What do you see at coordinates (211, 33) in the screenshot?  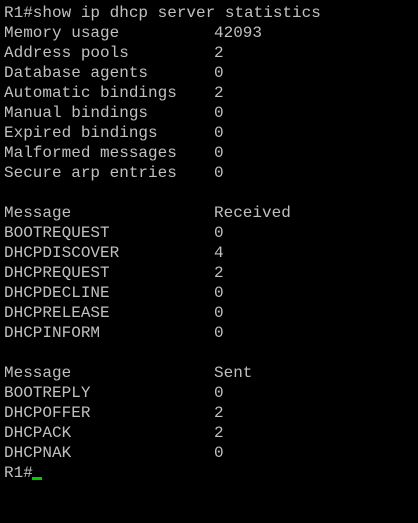 I see `stat-row: Memory usage 42093` at bounding box center [211, 33].